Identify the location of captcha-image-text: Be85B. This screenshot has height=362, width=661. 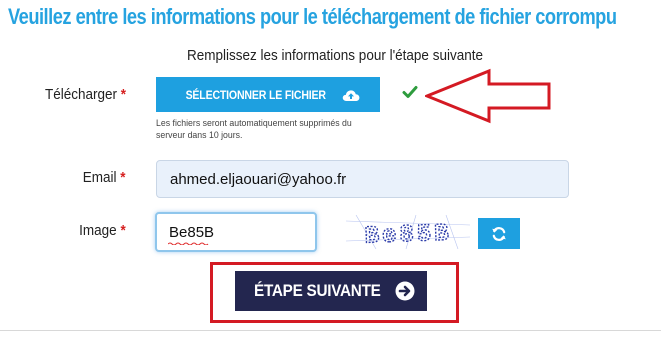
(408, 234).